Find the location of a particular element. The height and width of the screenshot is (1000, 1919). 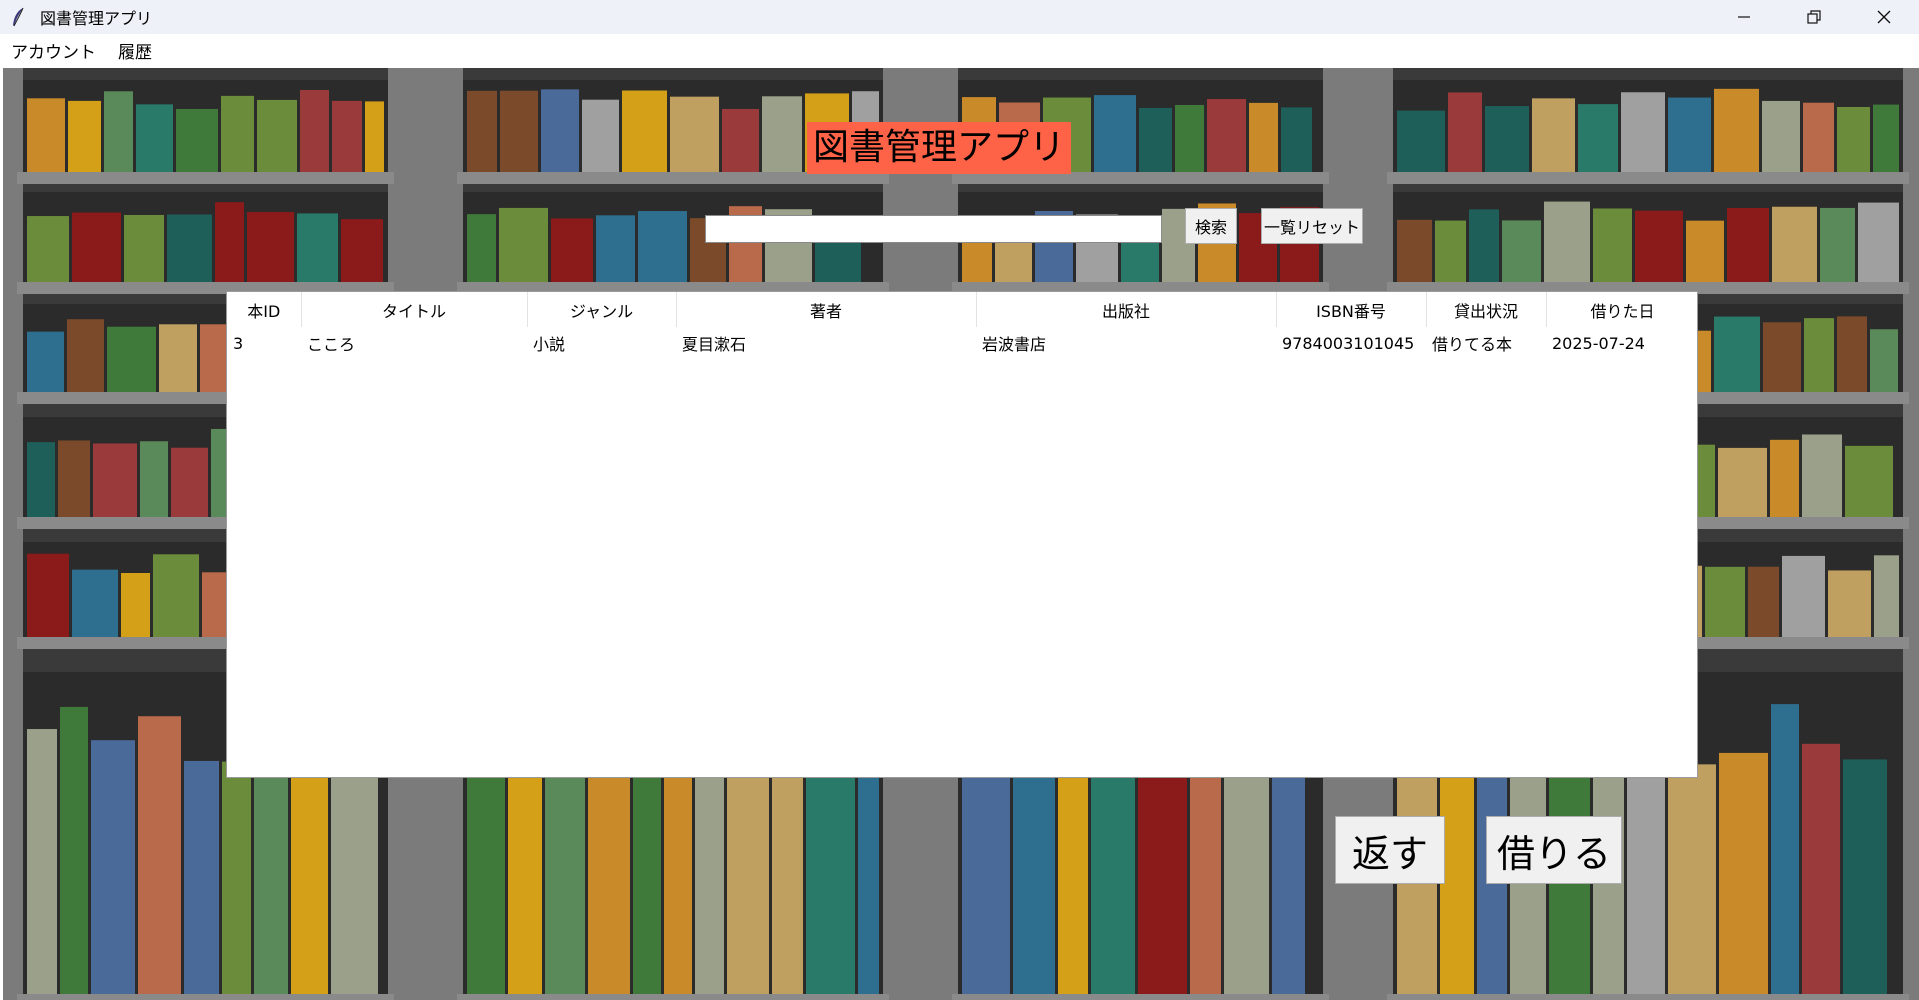

cell-author: 夏目漱石 is located at coordinates (714, 344).